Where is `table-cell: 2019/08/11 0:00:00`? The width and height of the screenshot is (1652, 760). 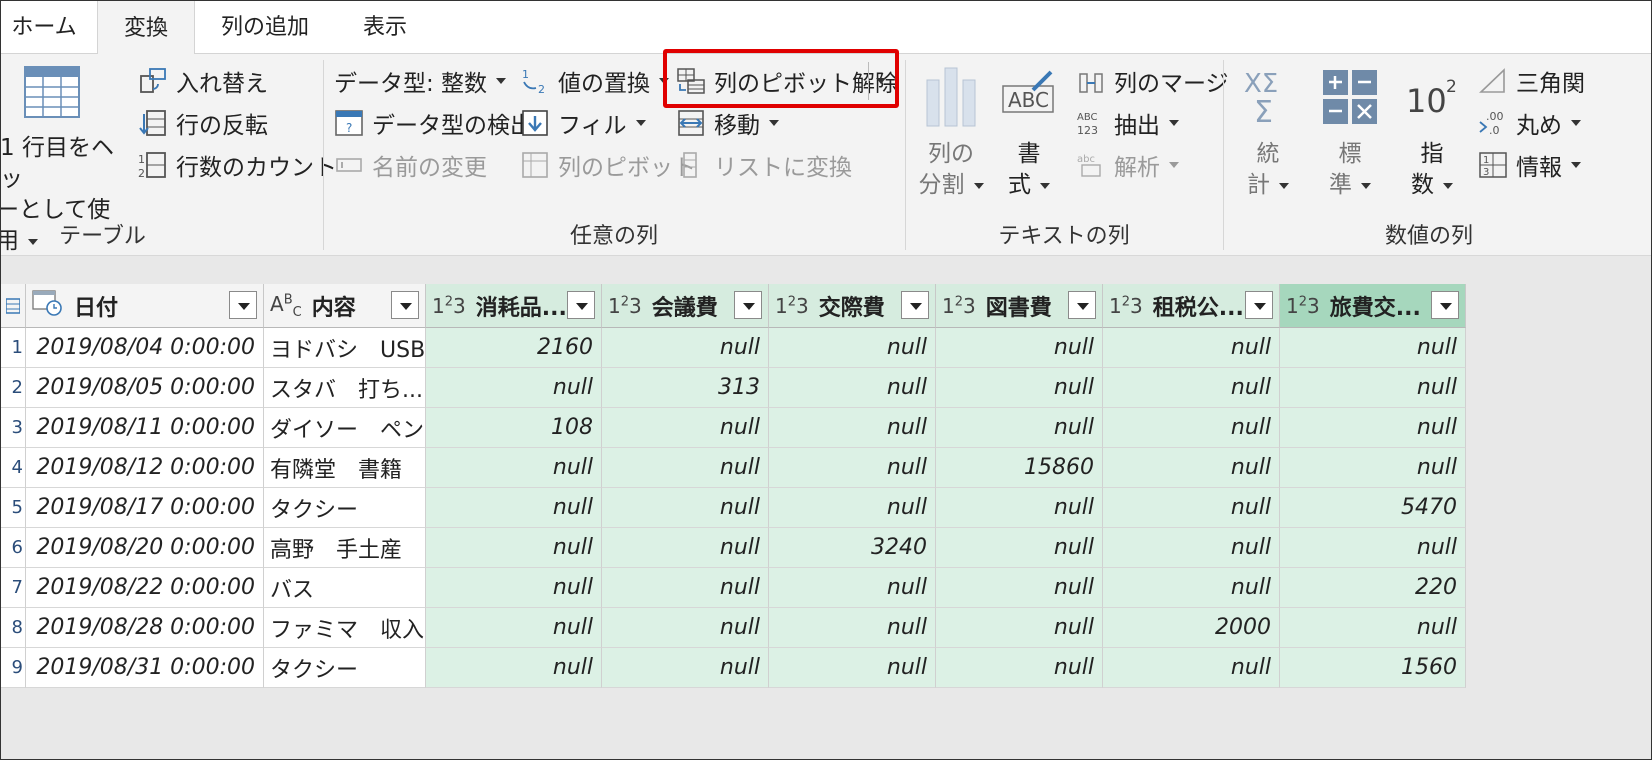 table-cell: 2019/08/11 0:00:00 is located at coordinates (145, 428).